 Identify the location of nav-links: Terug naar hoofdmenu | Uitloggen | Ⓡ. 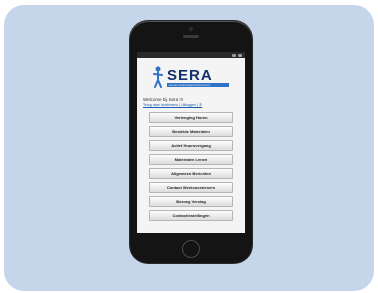
(194, 105).